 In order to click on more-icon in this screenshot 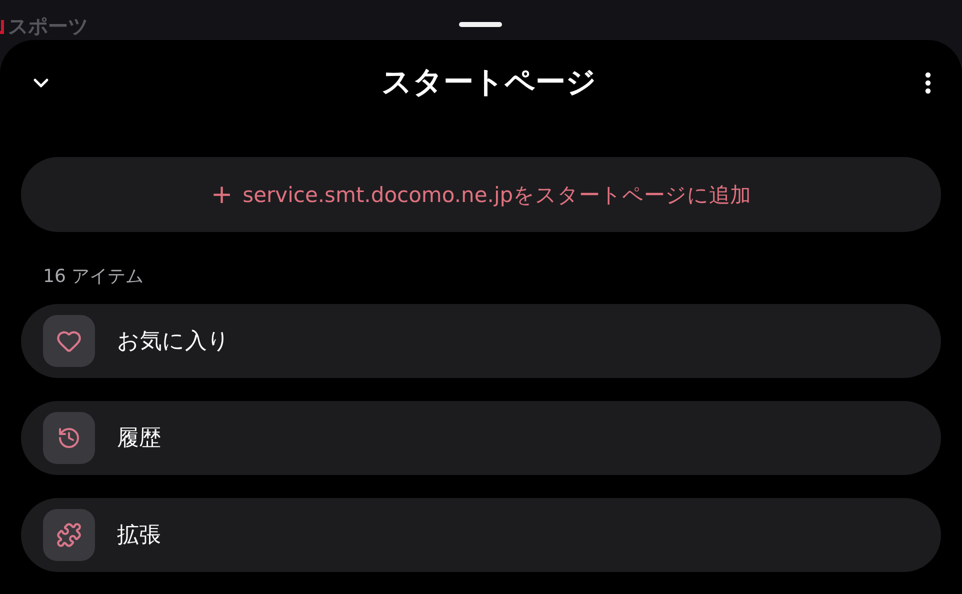, I will do `click(928, 83)`.